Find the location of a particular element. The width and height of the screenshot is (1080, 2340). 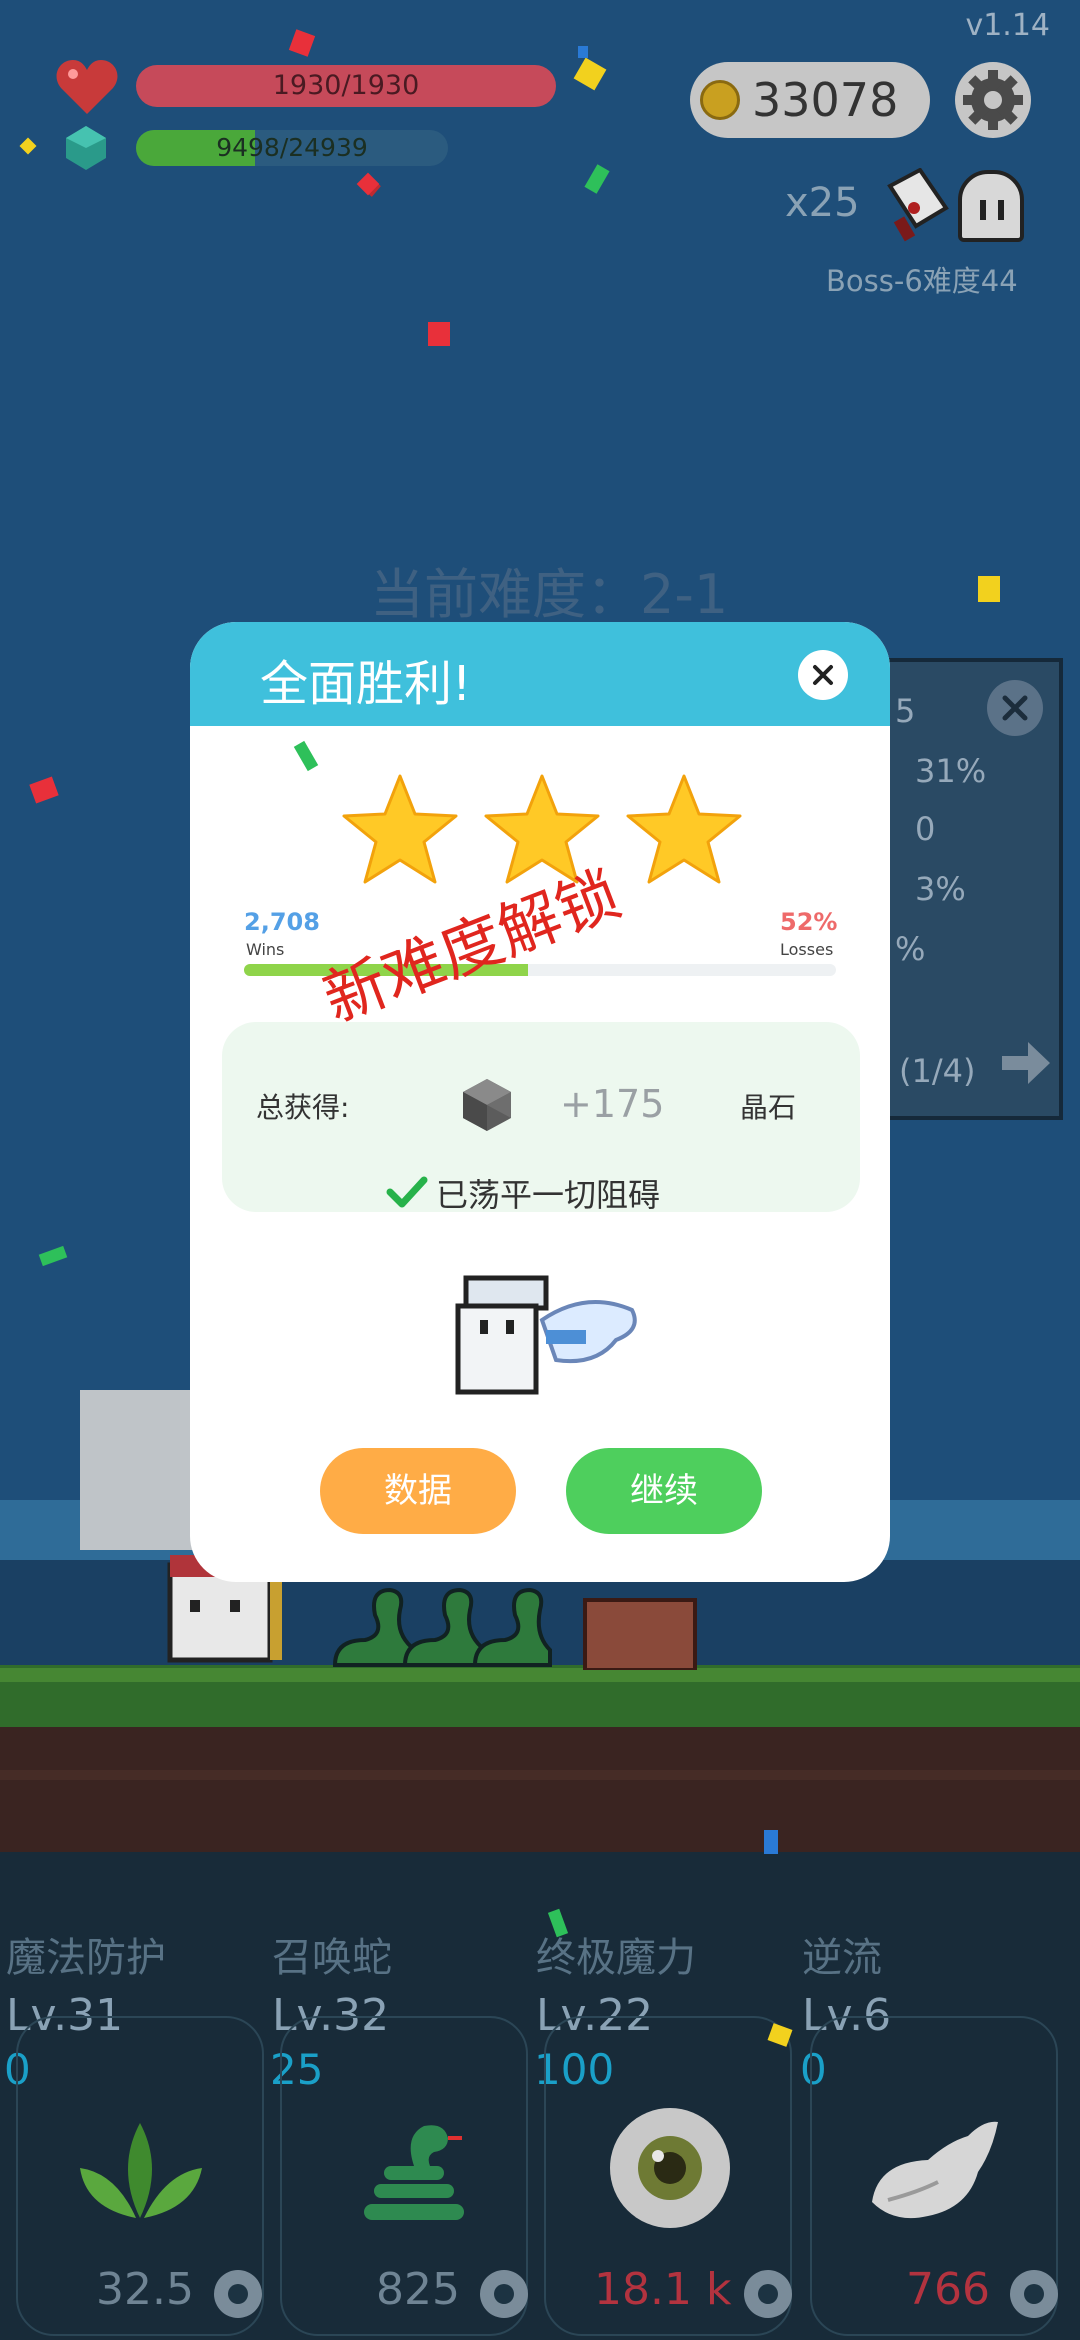

gem-icon is located at coordinates (487, 1105).